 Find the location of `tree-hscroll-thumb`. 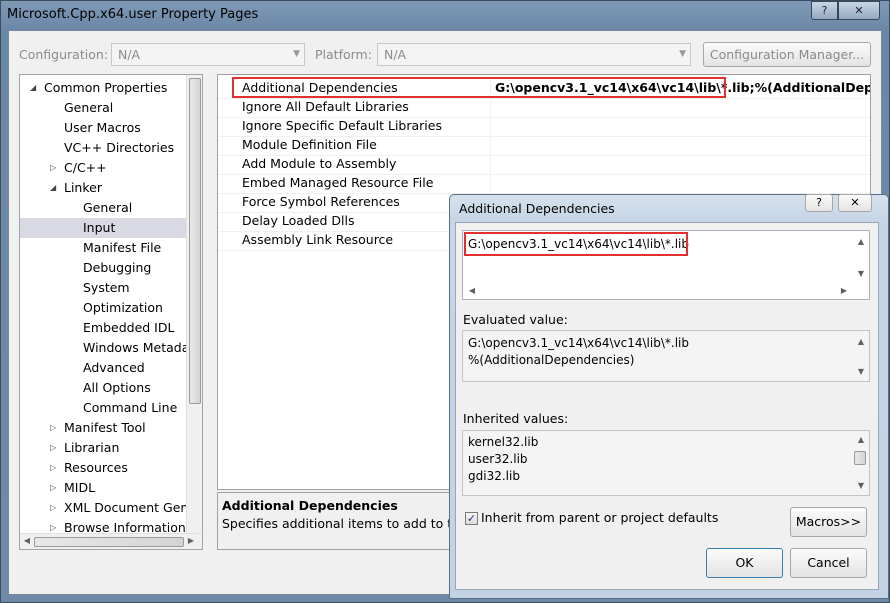

tree-hscroll-thumb is located at coordinates (109, 542).